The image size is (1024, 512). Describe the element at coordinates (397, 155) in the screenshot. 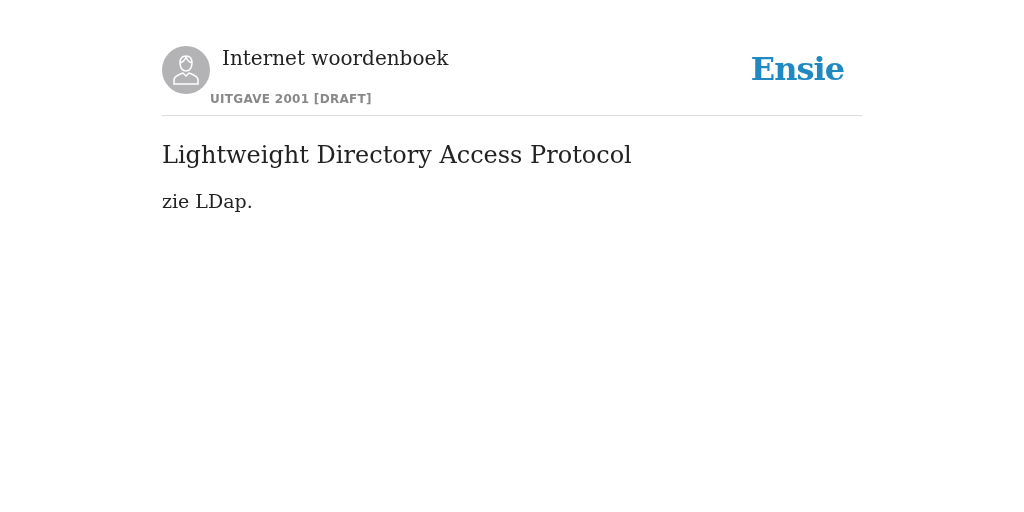

I see `entry-term: Lightweight Directory Access Protocol` at that location.